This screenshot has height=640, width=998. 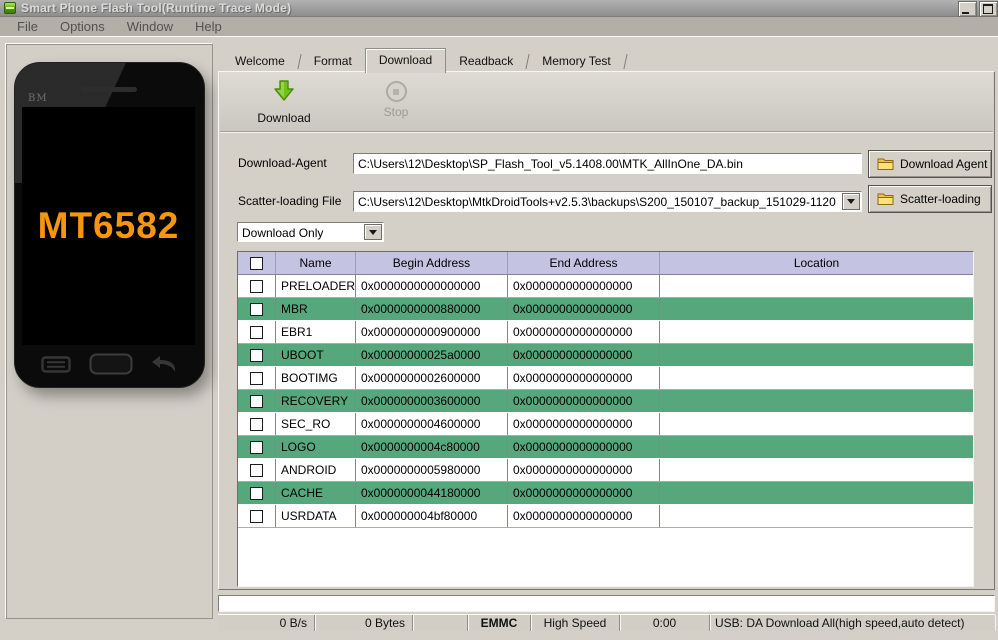 What do you see at coordinates (606, 603) in the screenshot?
I see `progress-bar` at bounding box center [606, 603].